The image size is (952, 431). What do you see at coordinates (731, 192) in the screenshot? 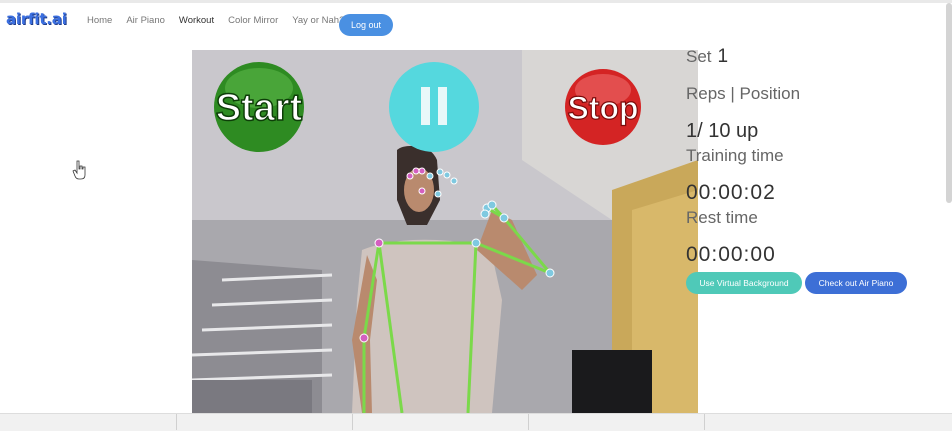
I see `training-time-value: 00:00:02` at bounding box center [731, 192].